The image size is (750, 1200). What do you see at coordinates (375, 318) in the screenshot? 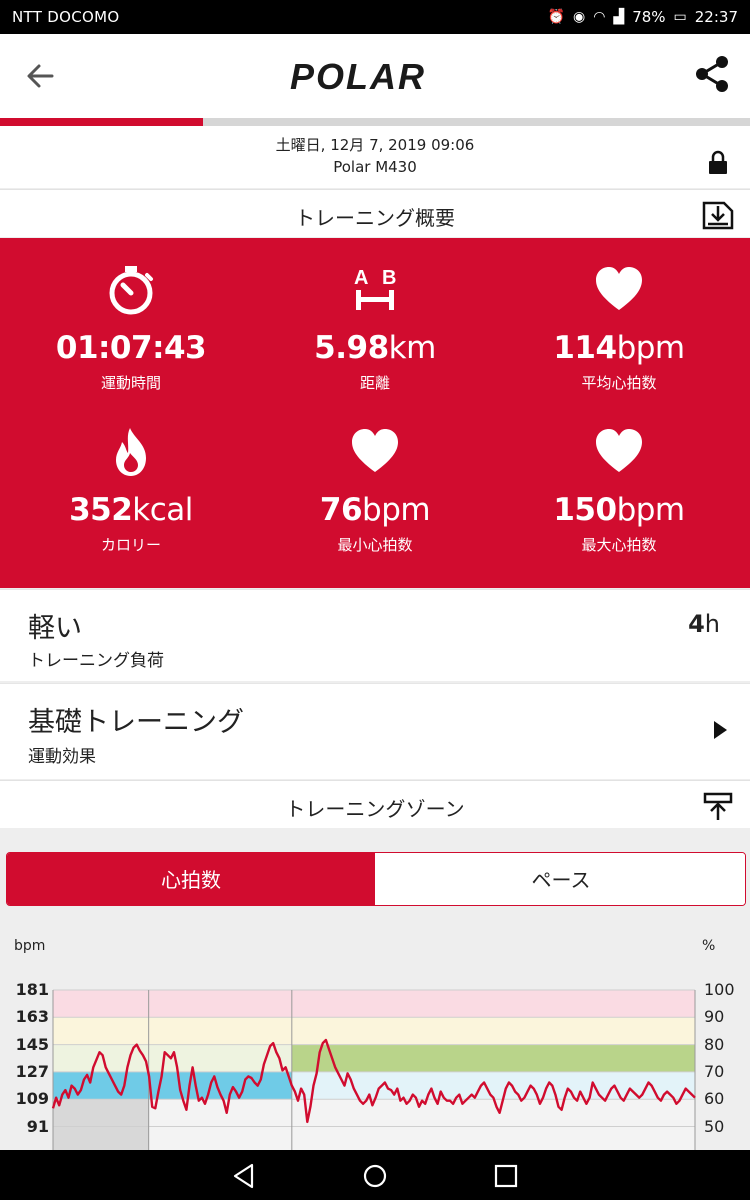
I see `distance-stat: A B 5.98km 距離` at bounding box center [375, 318].